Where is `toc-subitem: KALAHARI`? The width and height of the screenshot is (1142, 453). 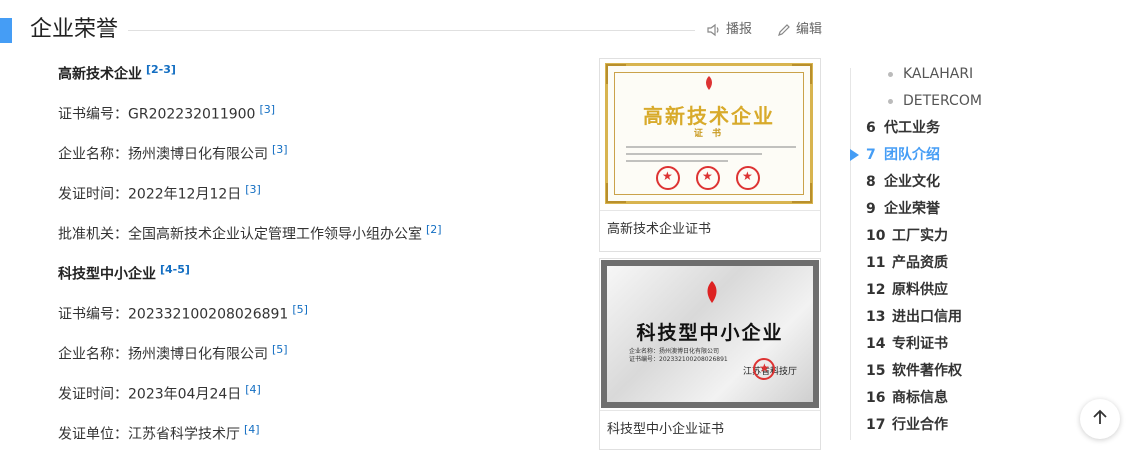
toc-subitem: KALAHARI is located at coordinates (930, 74).